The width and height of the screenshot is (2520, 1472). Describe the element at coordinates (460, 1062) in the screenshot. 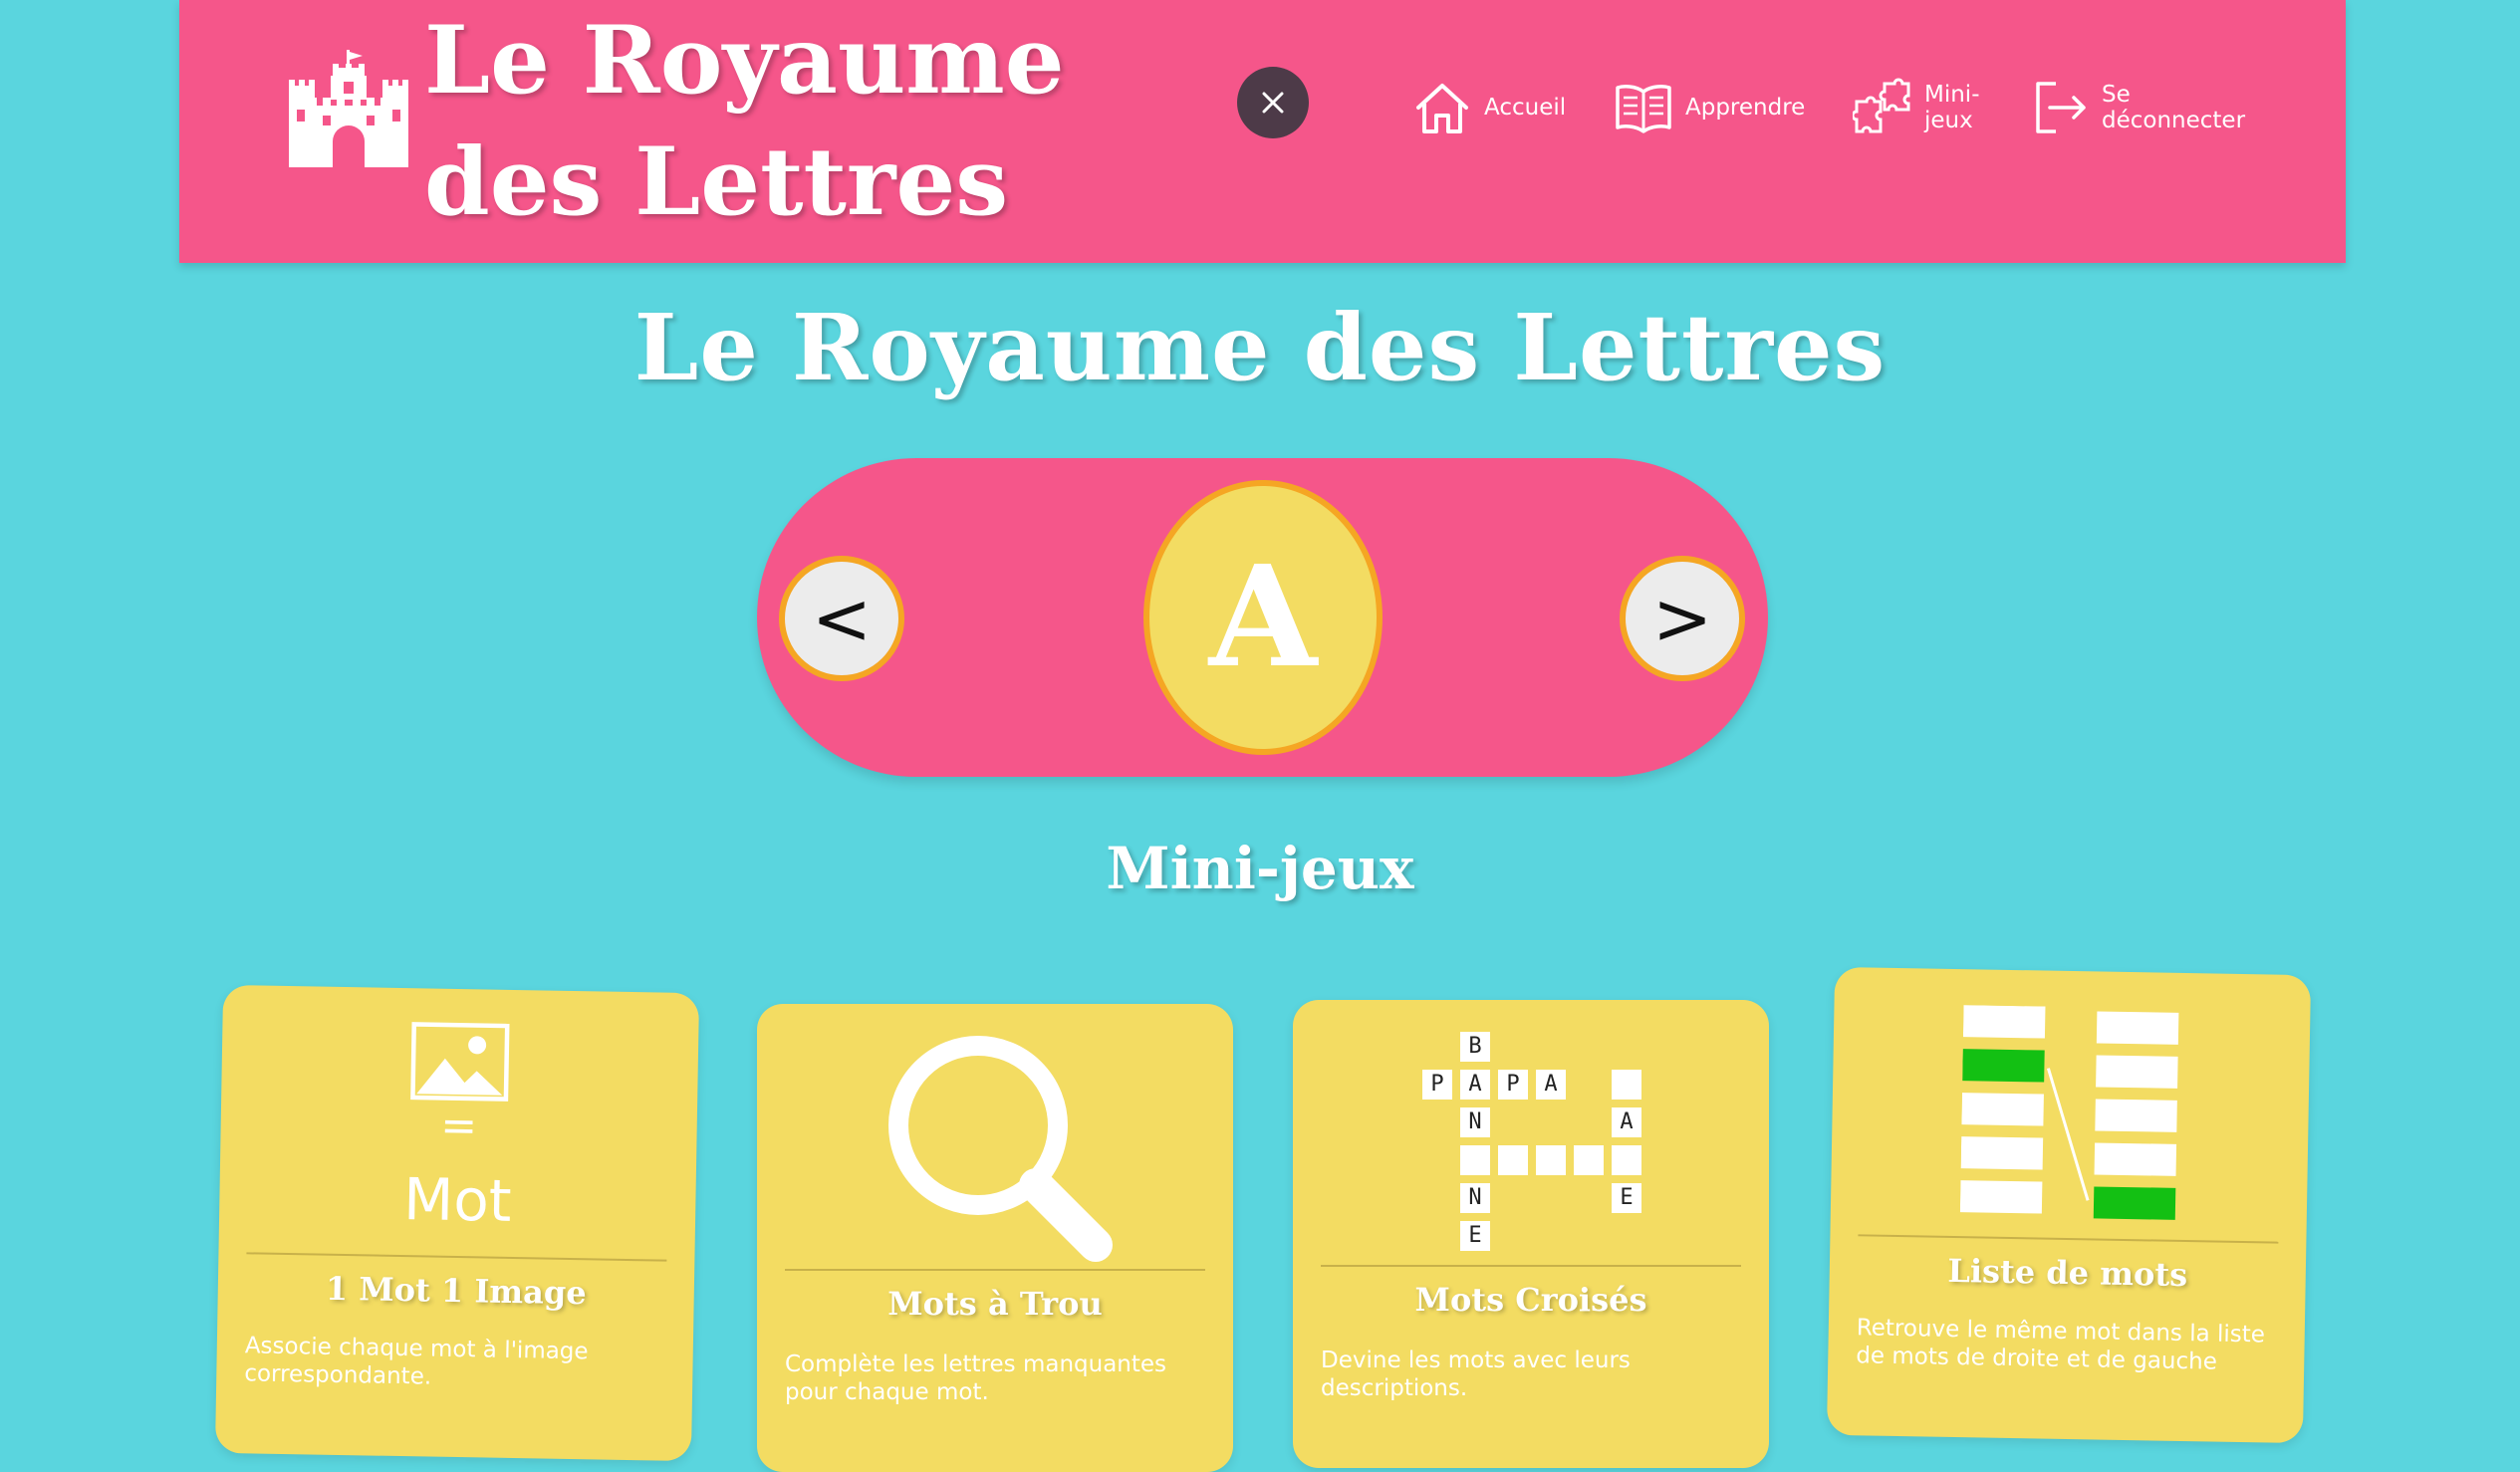

I see `image-icon` at that location.